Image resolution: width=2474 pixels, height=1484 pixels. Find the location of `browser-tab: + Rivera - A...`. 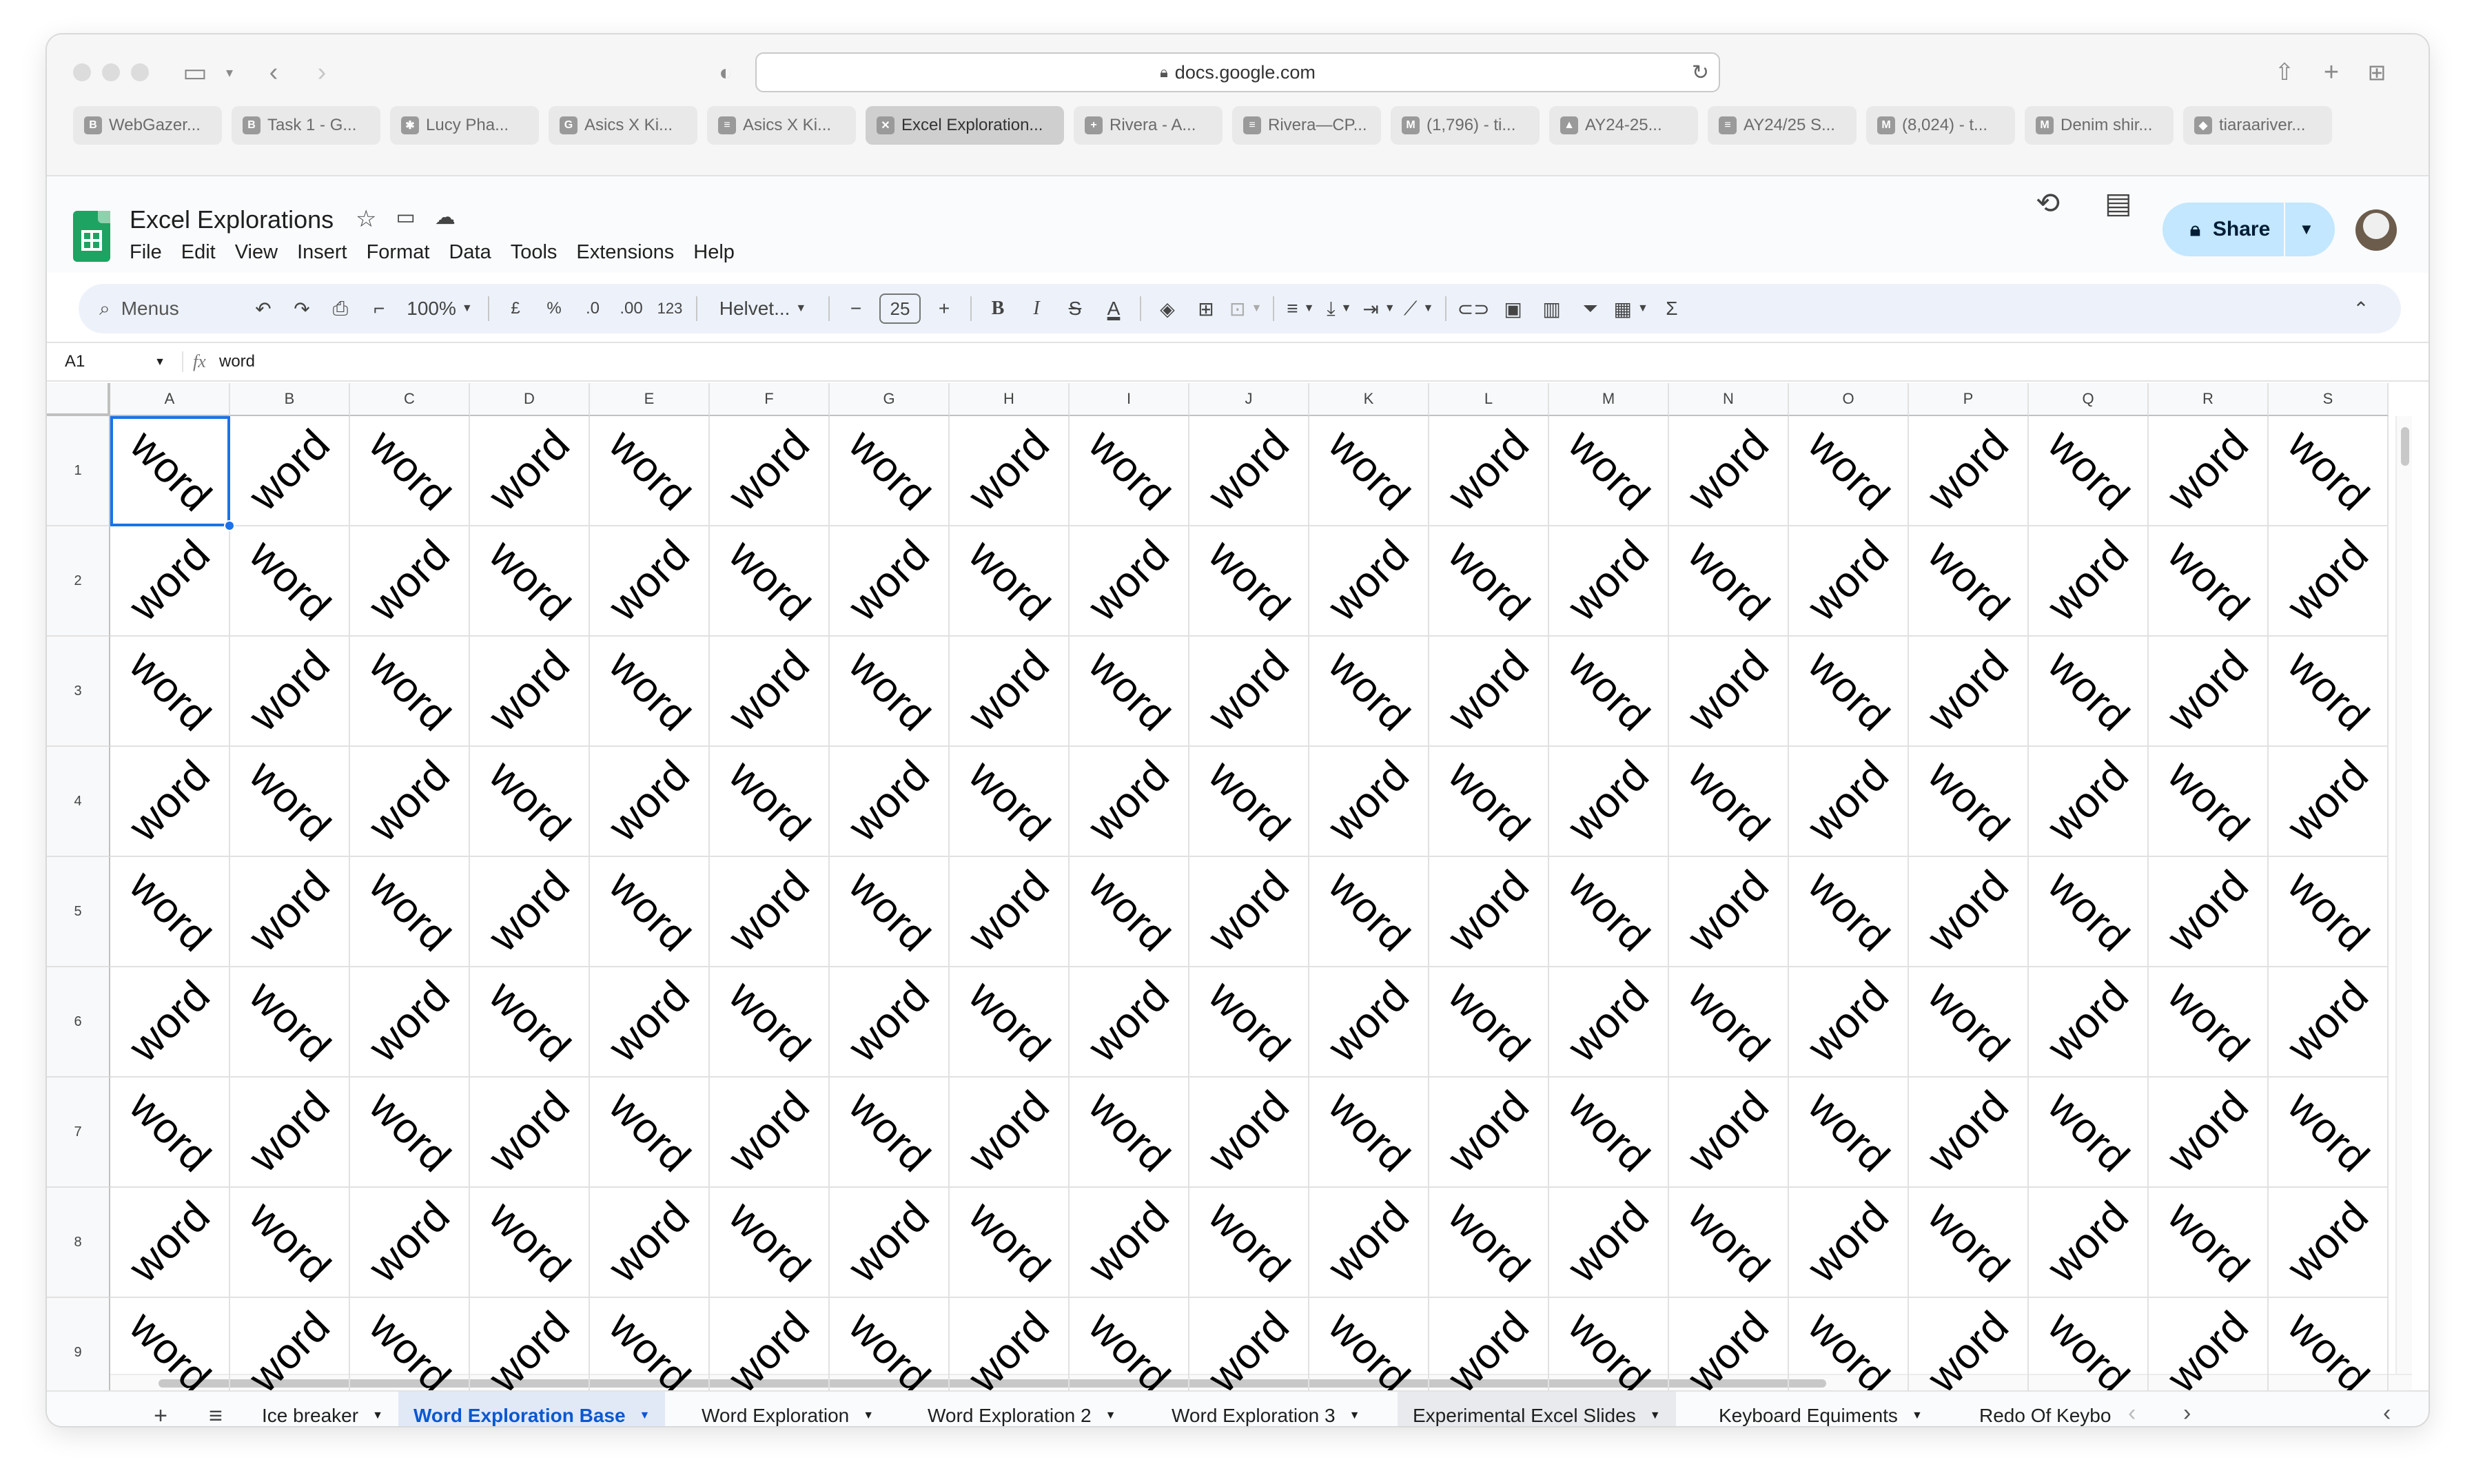

browser-tab: + Rivera - A... is located at coordinates (1148, 125).